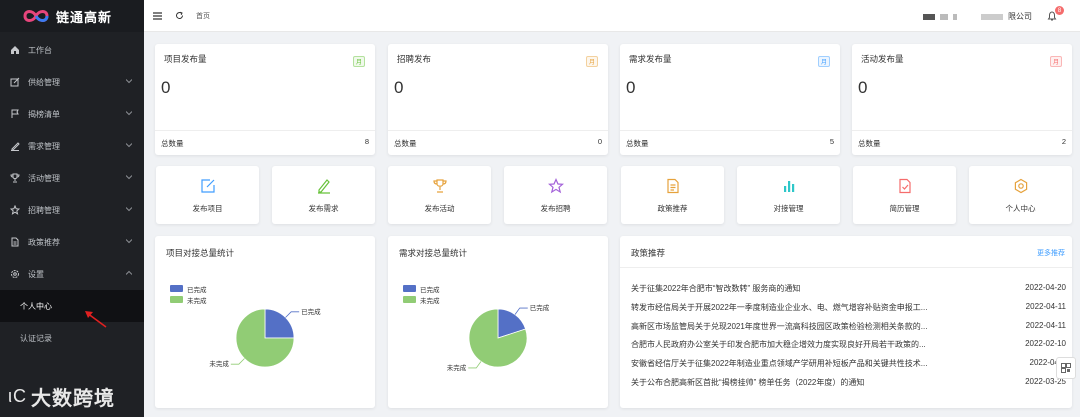 The height and width of the screenshot is (417, 1080). What do you see at coordinates (15, 210) in the screenshot?
I see `star-icon` at bounding box center [15, 210].